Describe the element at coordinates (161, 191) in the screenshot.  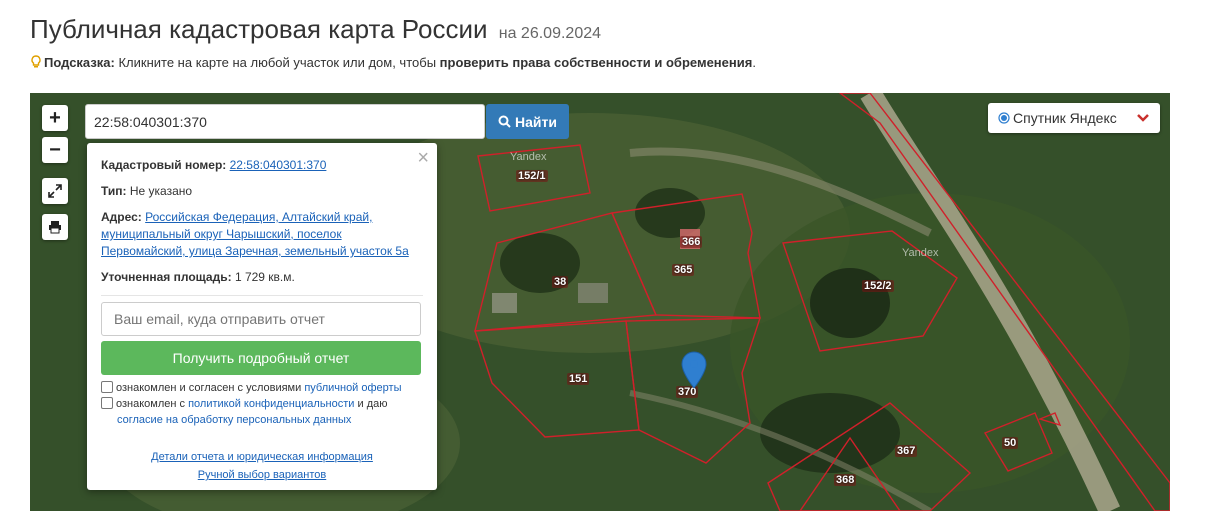
I see `type-value: Не указано` at that location.